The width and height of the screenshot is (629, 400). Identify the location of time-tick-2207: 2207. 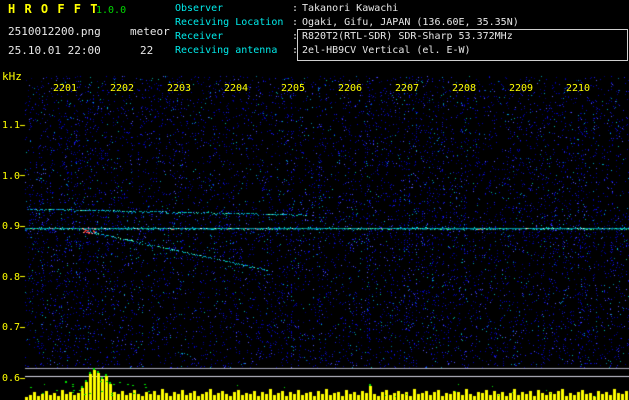
(407, 88).